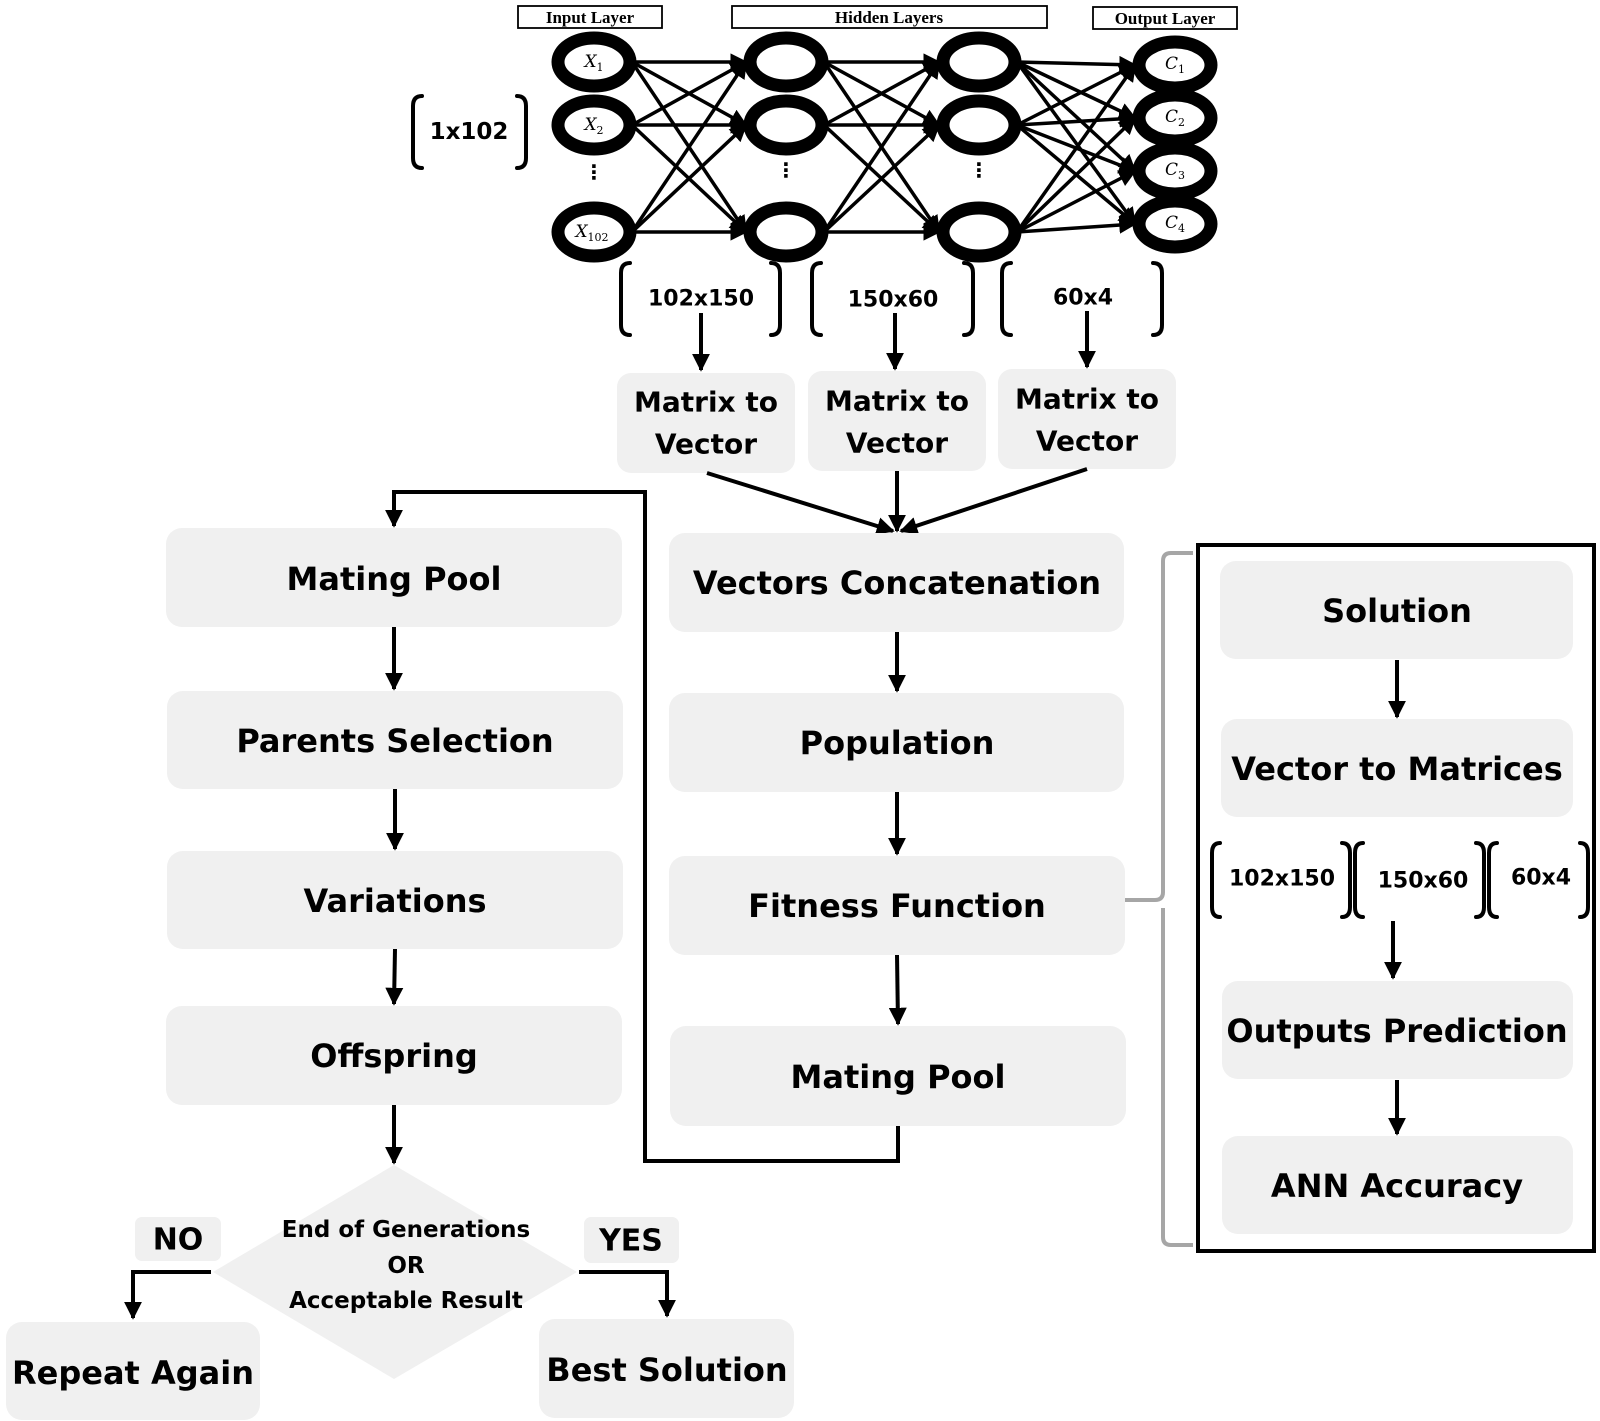 This screenshot has width=1600, height=1421. I want to click on outputs-prediction-box: Outputs Prediction, so click(1397, 1030).